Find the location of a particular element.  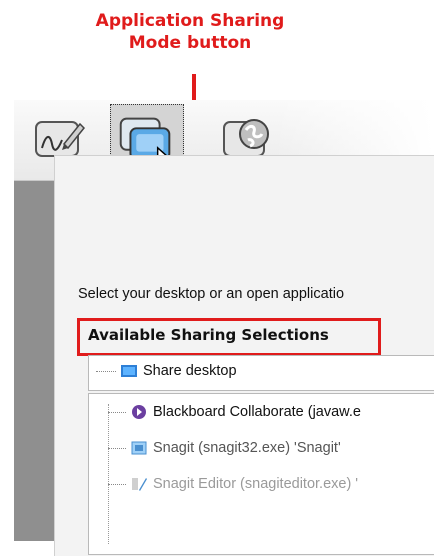

callout-line-1: Application Sharing is located at coordinates (190, 21).